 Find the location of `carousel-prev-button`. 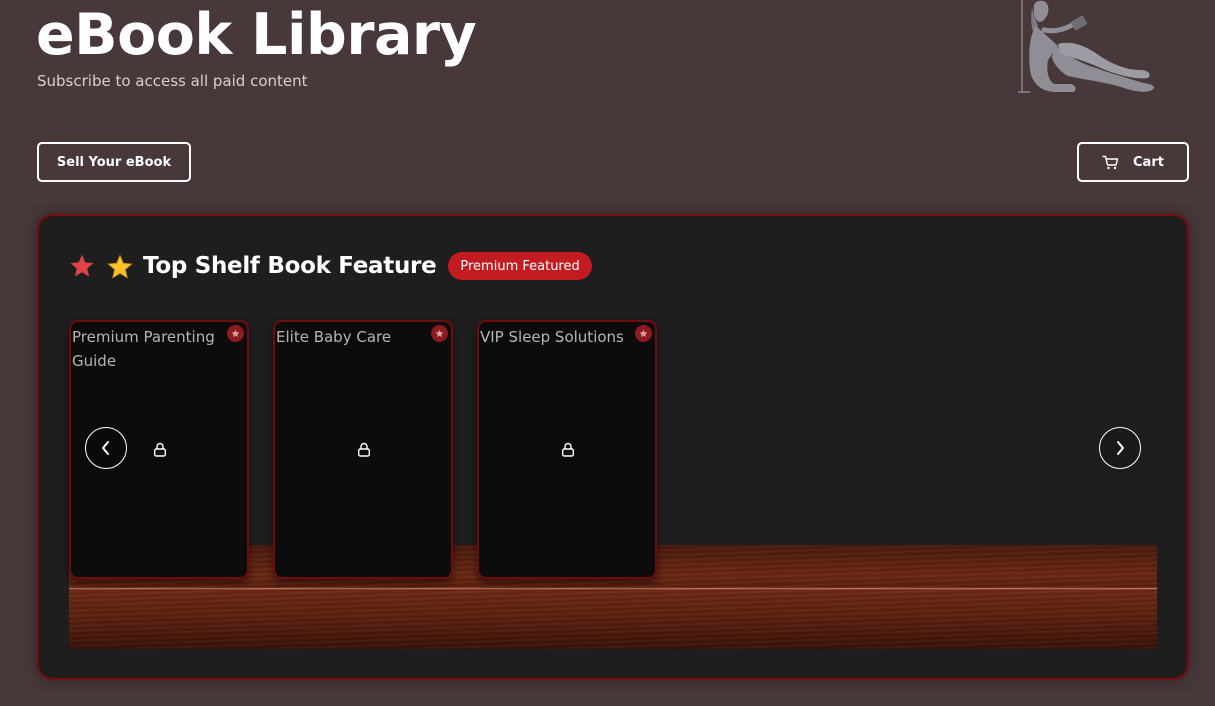

carousel-prev-button is located at coordinates (106, 448).